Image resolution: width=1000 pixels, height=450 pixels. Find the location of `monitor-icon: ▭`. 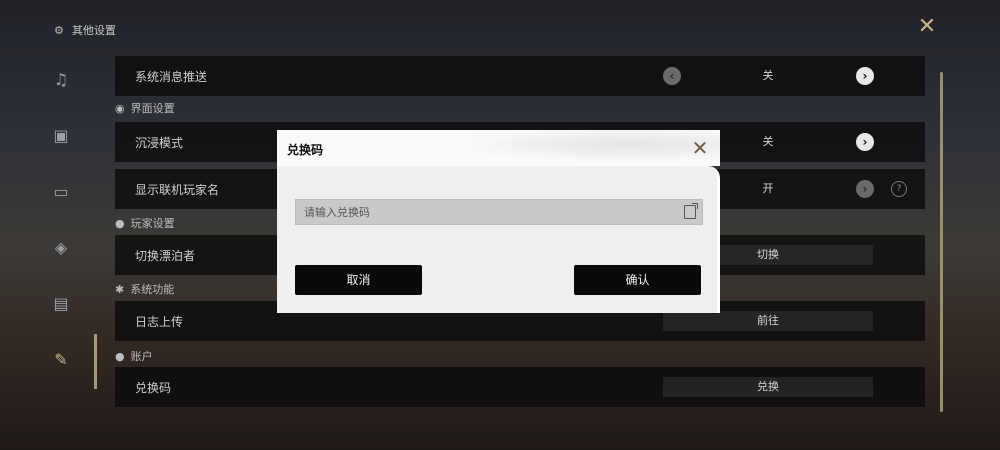

monitor-icon: ▭ is located at coordinates (61, 192).